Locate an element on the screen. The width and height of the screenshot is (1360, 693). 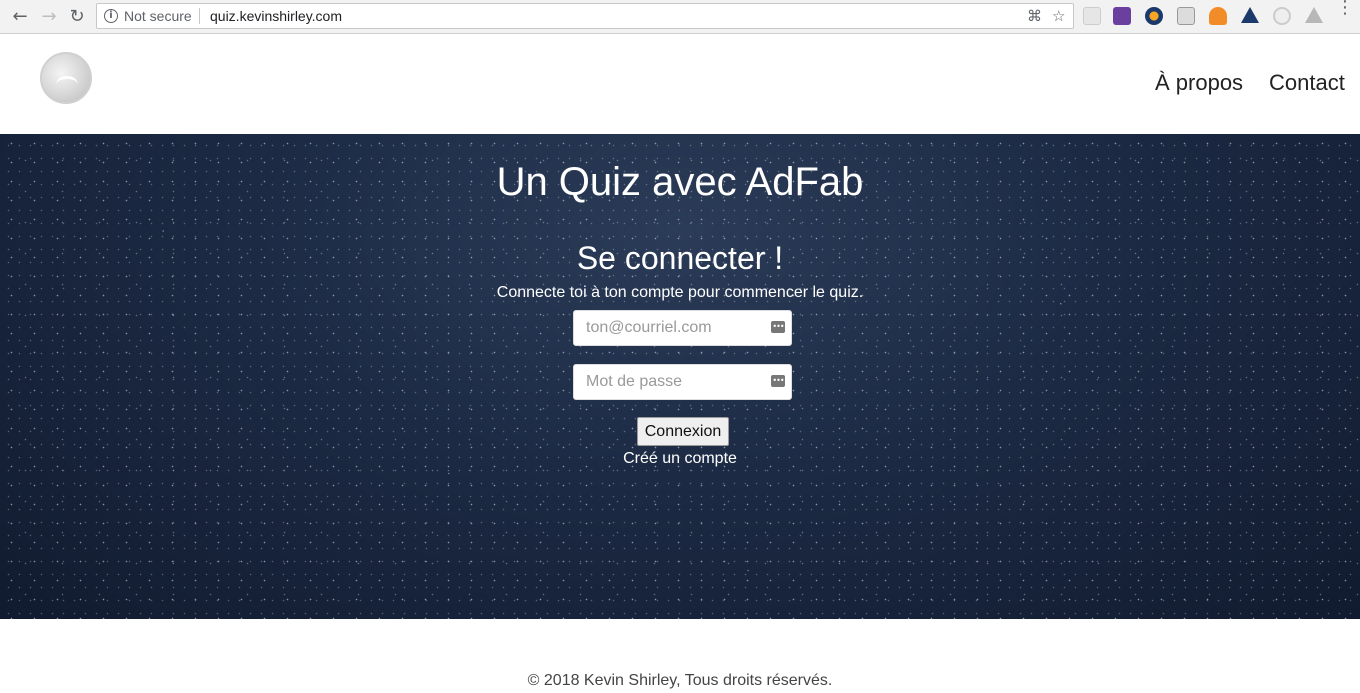
site-logo is located at coordinates (66, 78).